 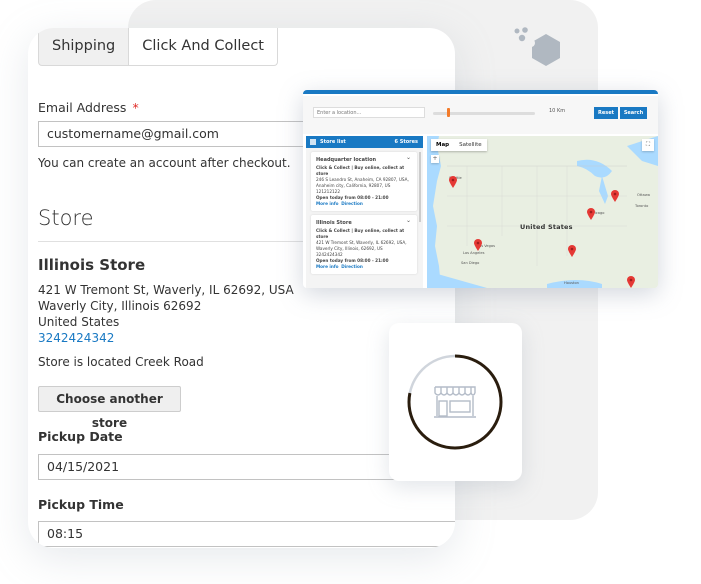 I want to click on store-address-line-3: United States, so click(x=79, y=322).